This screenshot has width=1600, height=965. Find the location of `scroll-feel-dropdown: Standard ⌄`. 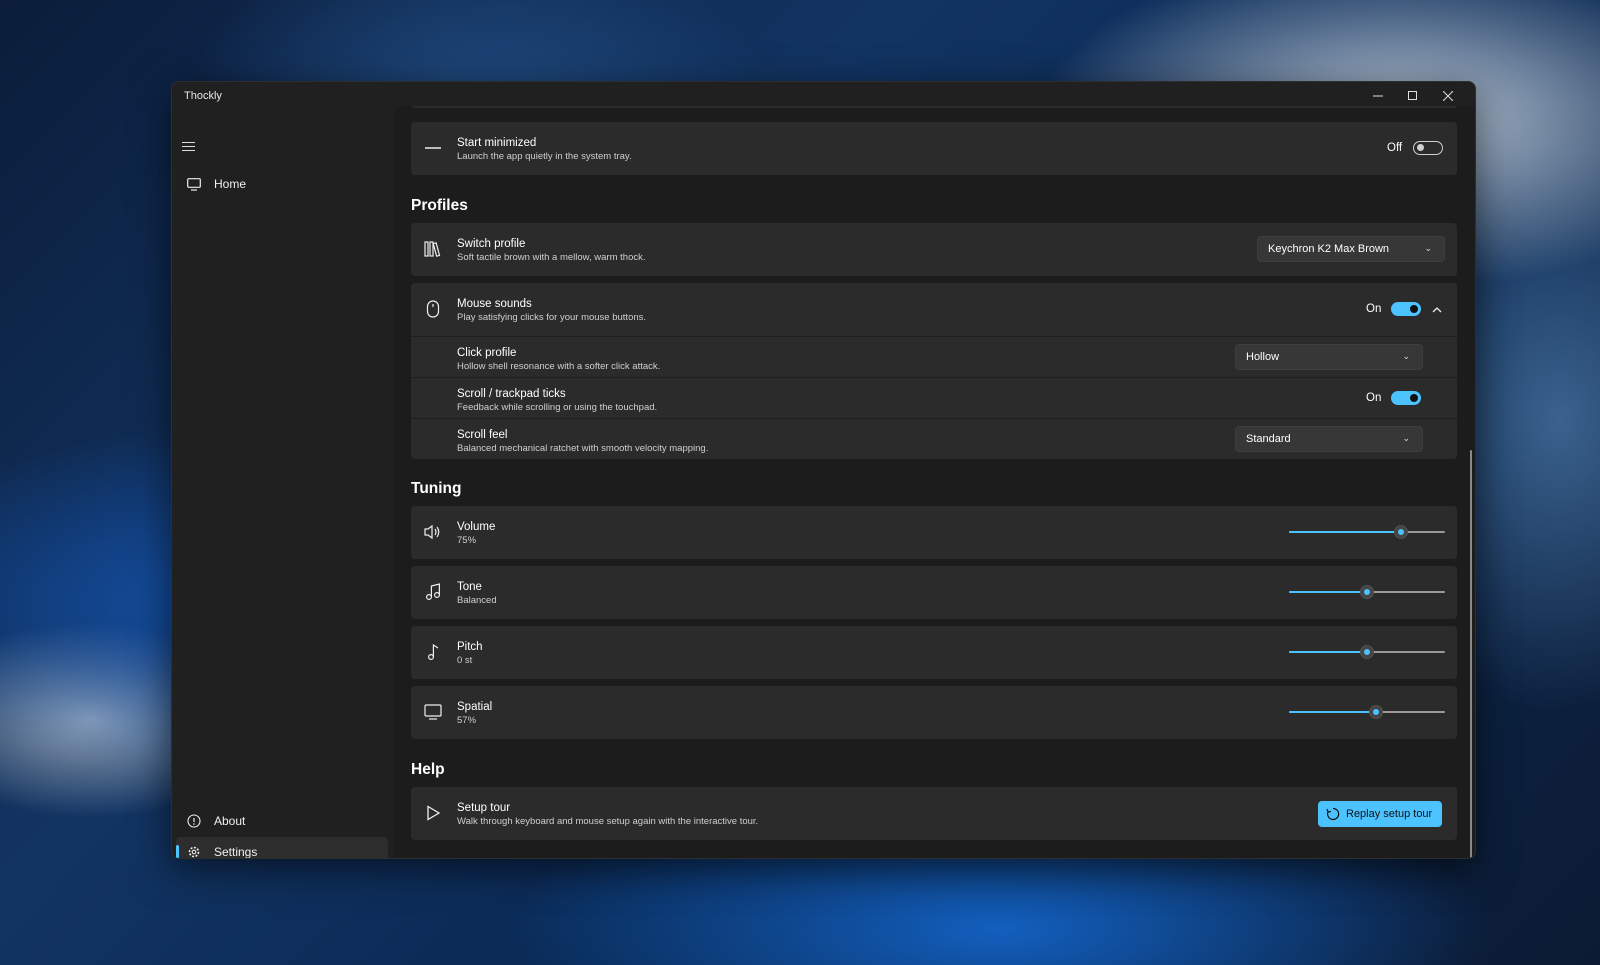

scroll-feel-dropdown: Standard ⌄ is located at coordinates (1329, 439).